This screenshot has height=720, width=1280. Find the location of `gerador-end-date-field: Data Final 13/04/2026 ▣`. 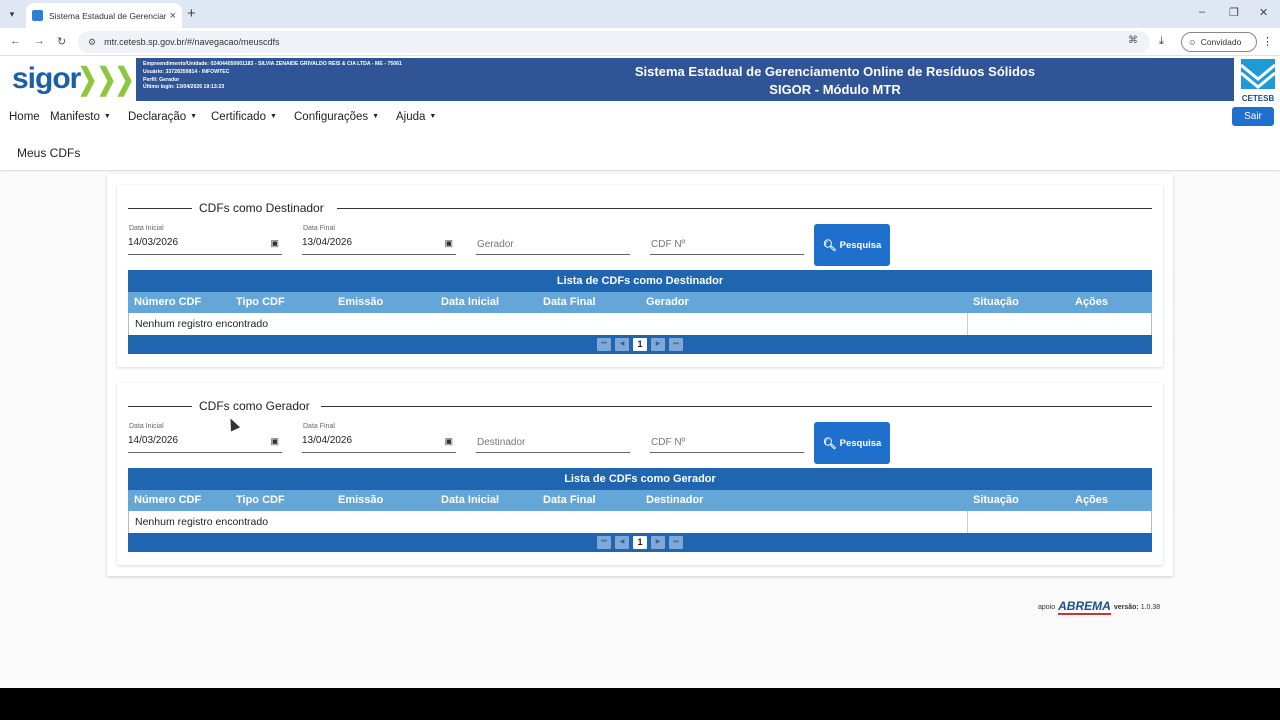

gerador-end-date-field: Data Final 13/04/2026 ▣ is located at coordinates (379, 438).